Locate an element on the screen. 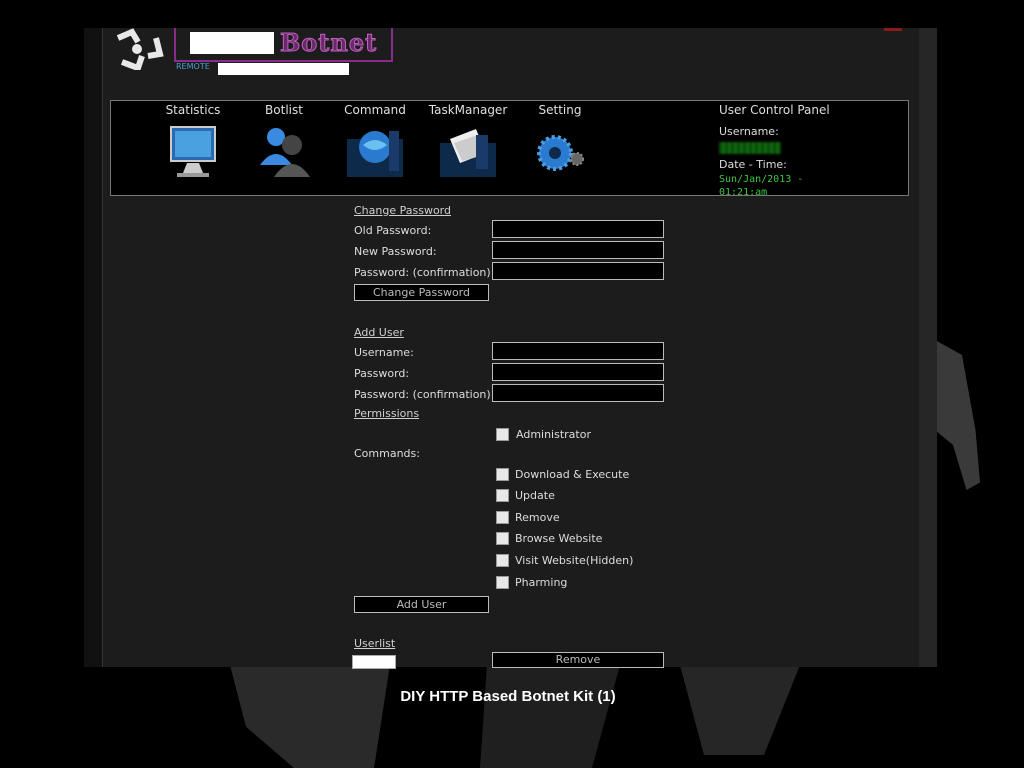 This screenshot has width=1024, height=768. datetime-value: Sun/Jan/2013 - 01:21:am is located at coordinates (809, 186).